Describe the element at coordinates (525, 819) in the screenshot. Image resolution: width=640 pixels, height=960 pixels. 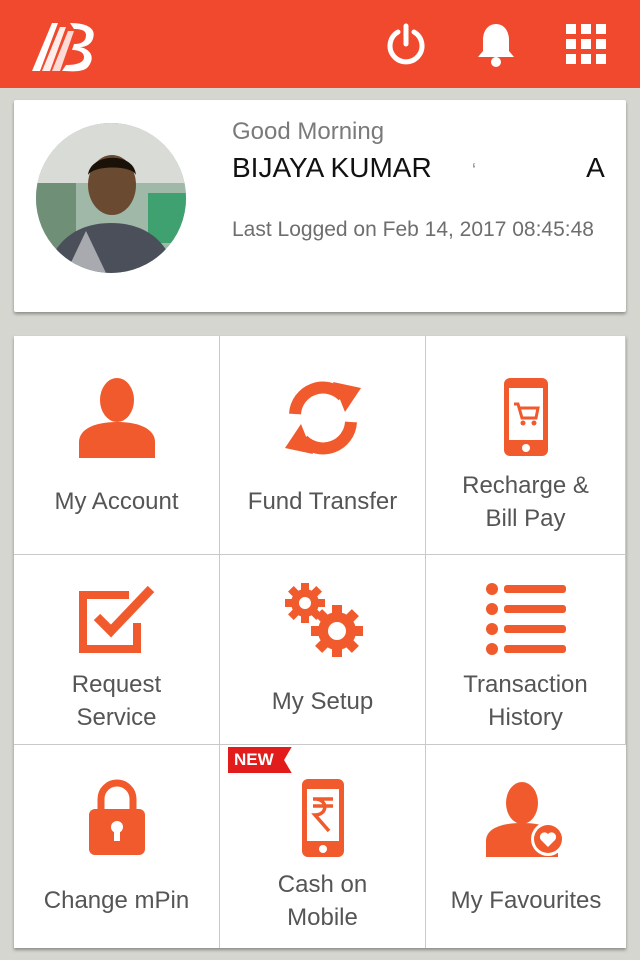
I see `person-heart-icon` at that location.